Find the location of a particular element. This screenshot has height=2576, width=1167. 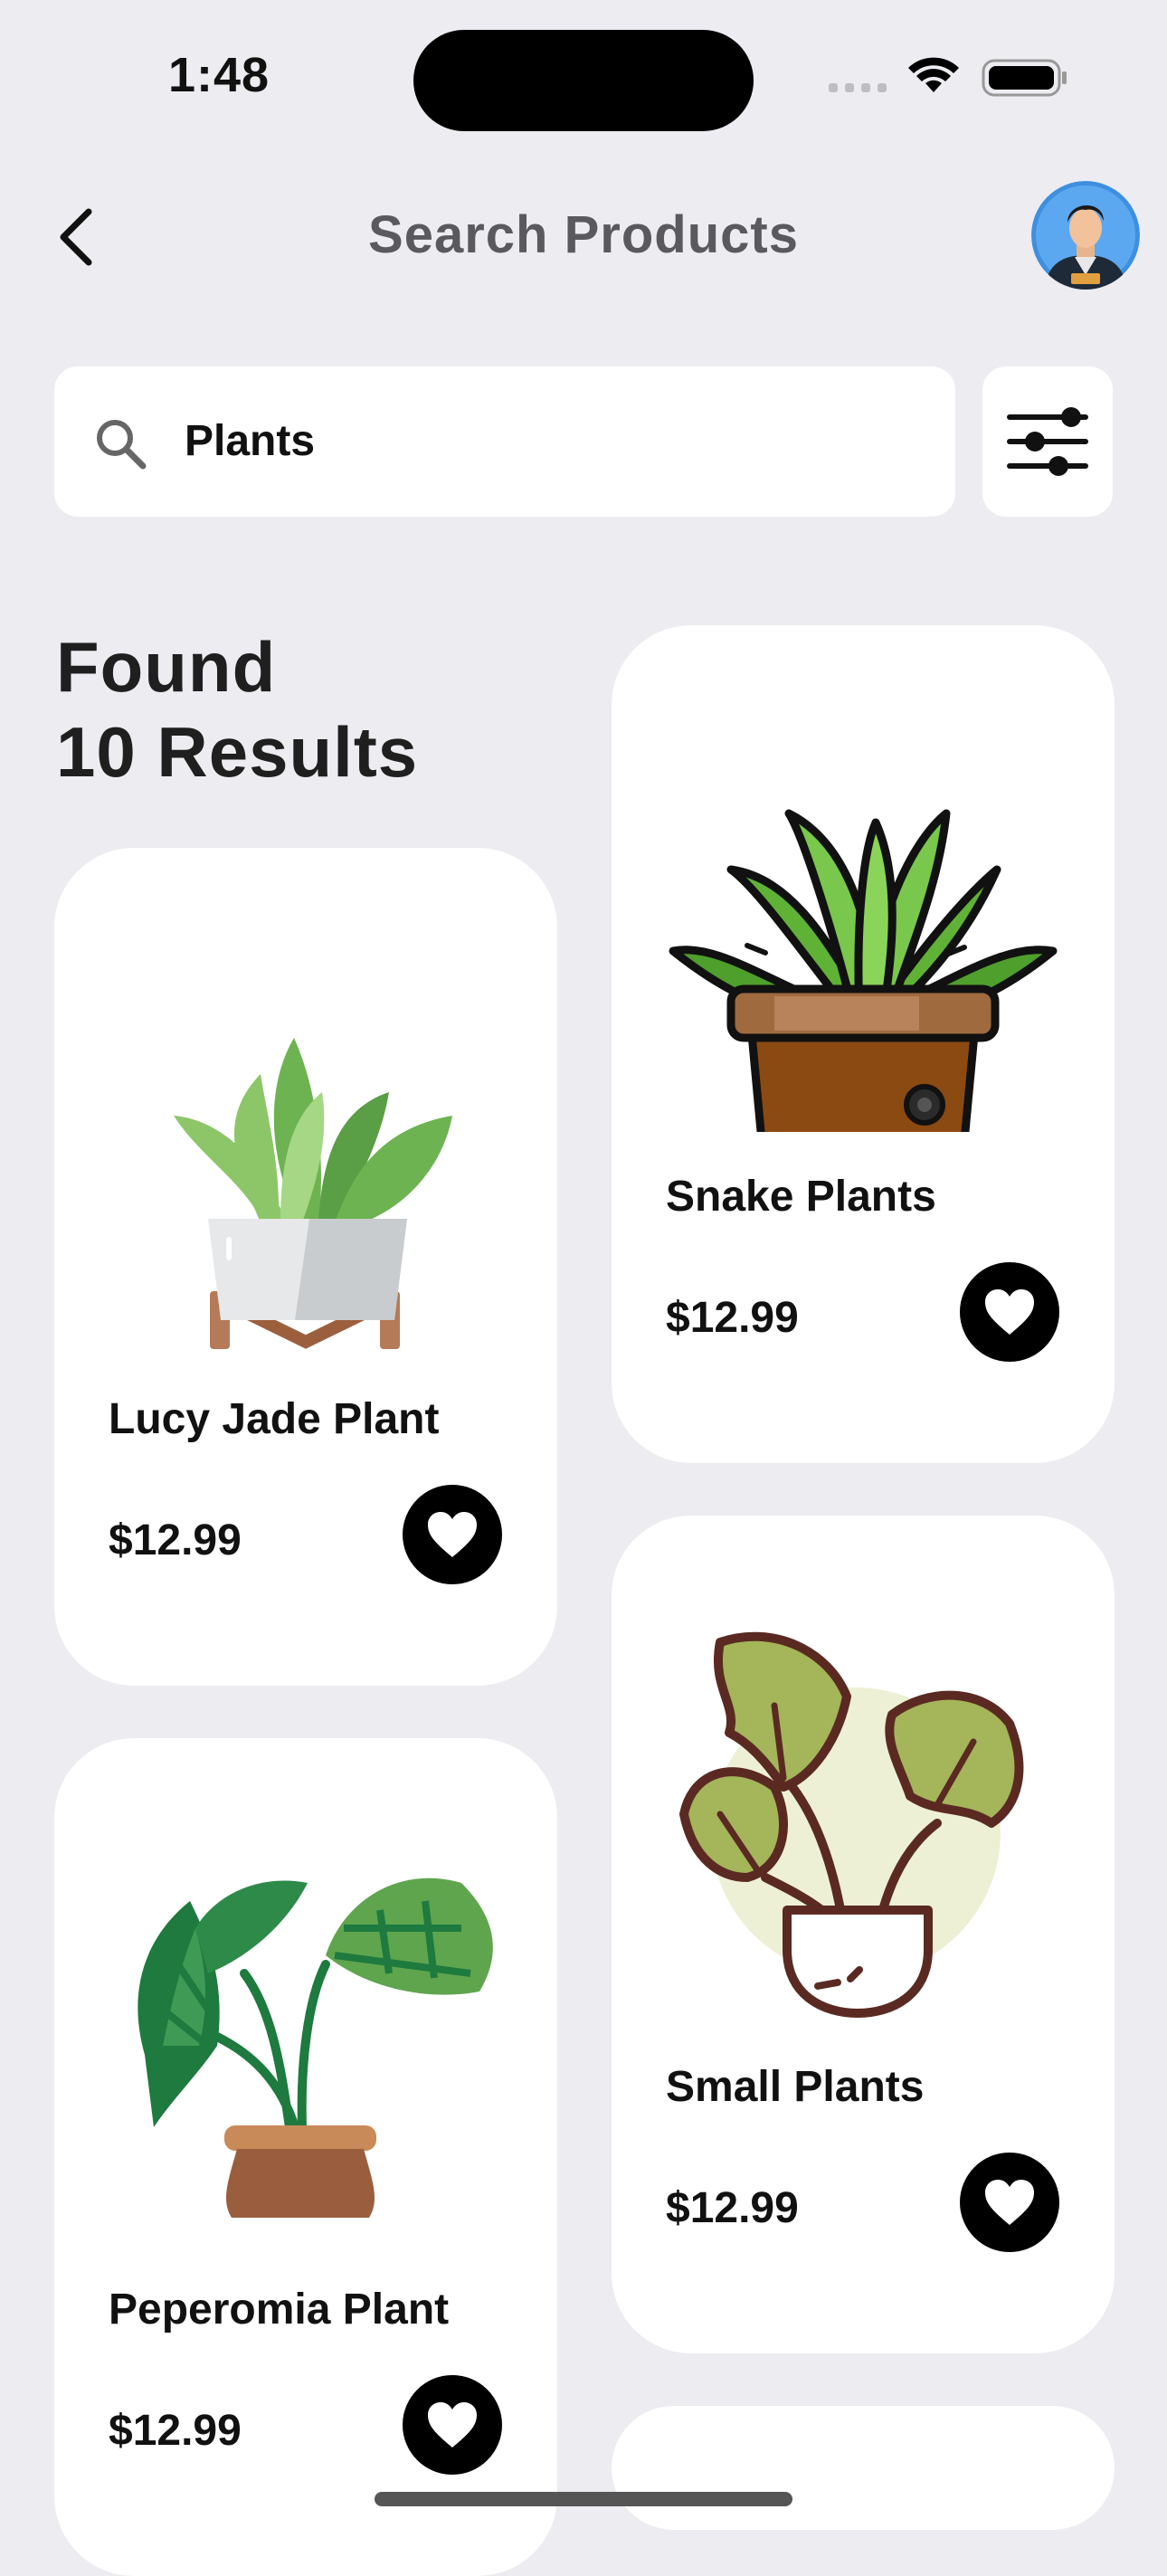

search-input is located at coordinates (546, 441).